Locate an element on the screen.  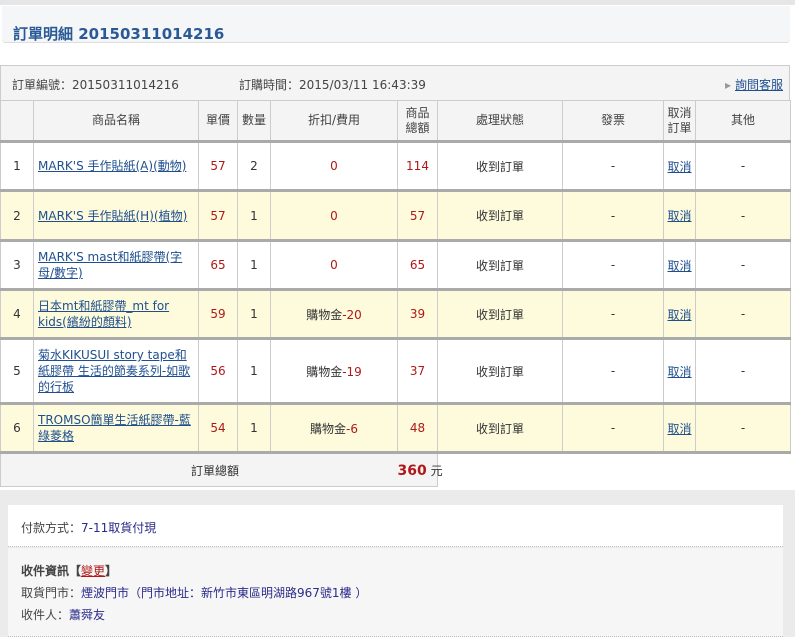
product-link: TROMSO簡單生活紙膠帶-藍綠菱格 is located at coordinates (114, 428).